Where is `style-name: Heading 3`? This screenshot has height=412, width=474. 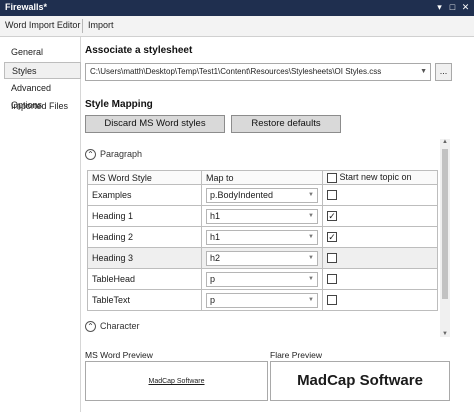 style-name: Heading 3 is located at coordinates (144, 258).